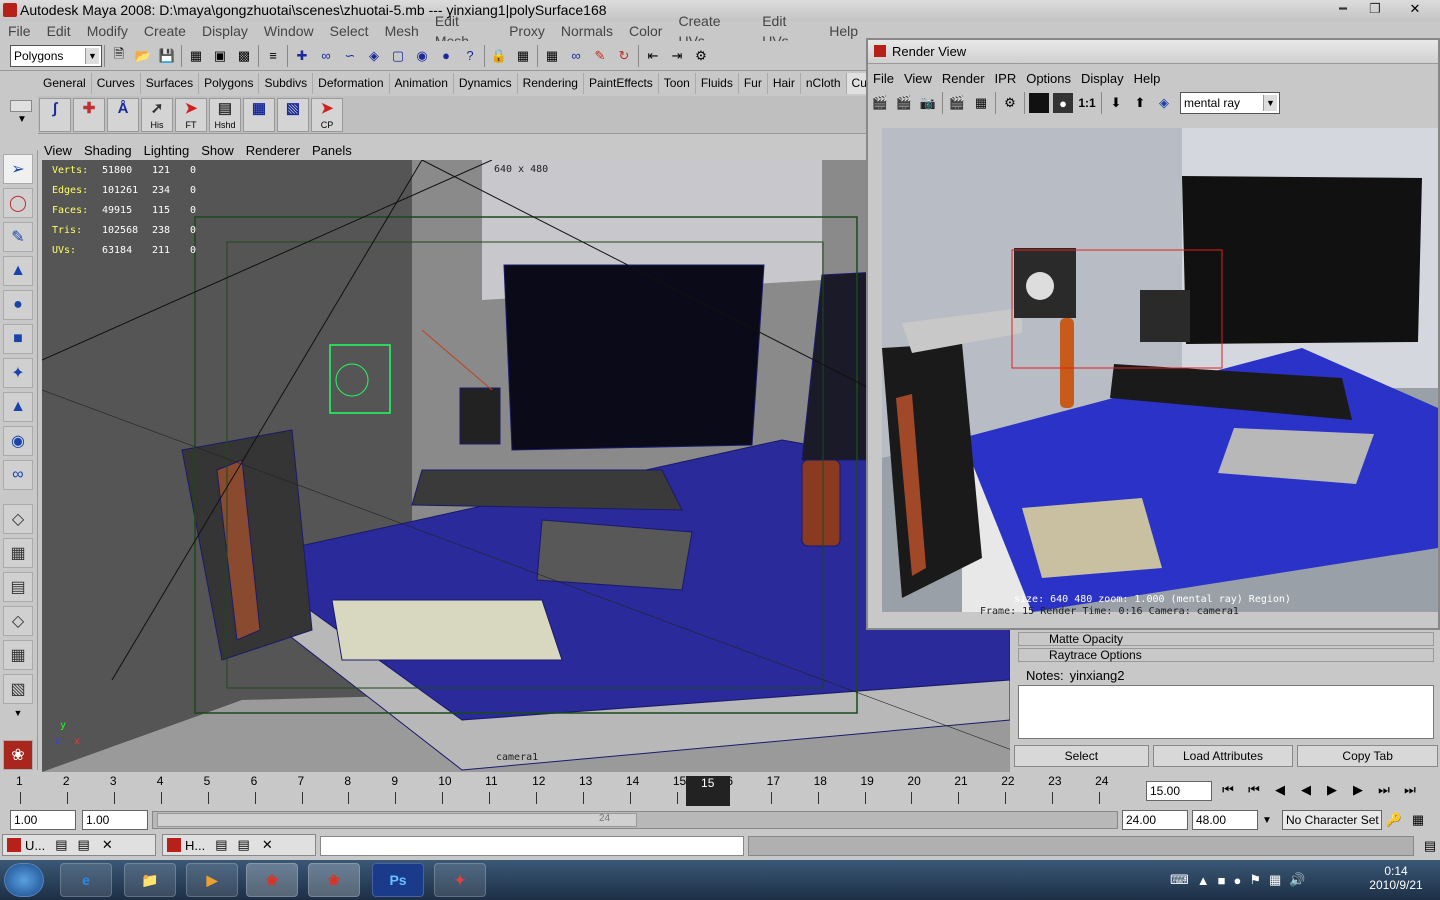 The image size is (1440, 900). What do you see at coordinates (191, 114) in the screenshot?
I see `shelf-button-freeze-transform: ➤ FT` at bounding box center [191, 114].